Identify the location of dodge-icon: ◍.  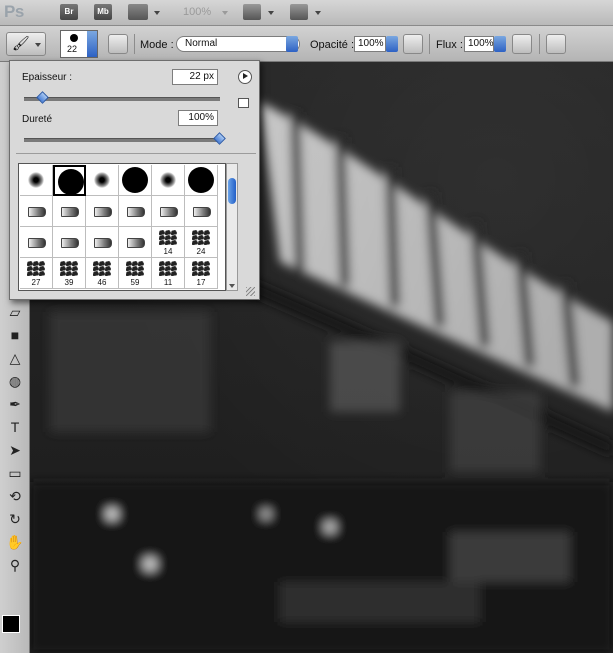
(15, 381).